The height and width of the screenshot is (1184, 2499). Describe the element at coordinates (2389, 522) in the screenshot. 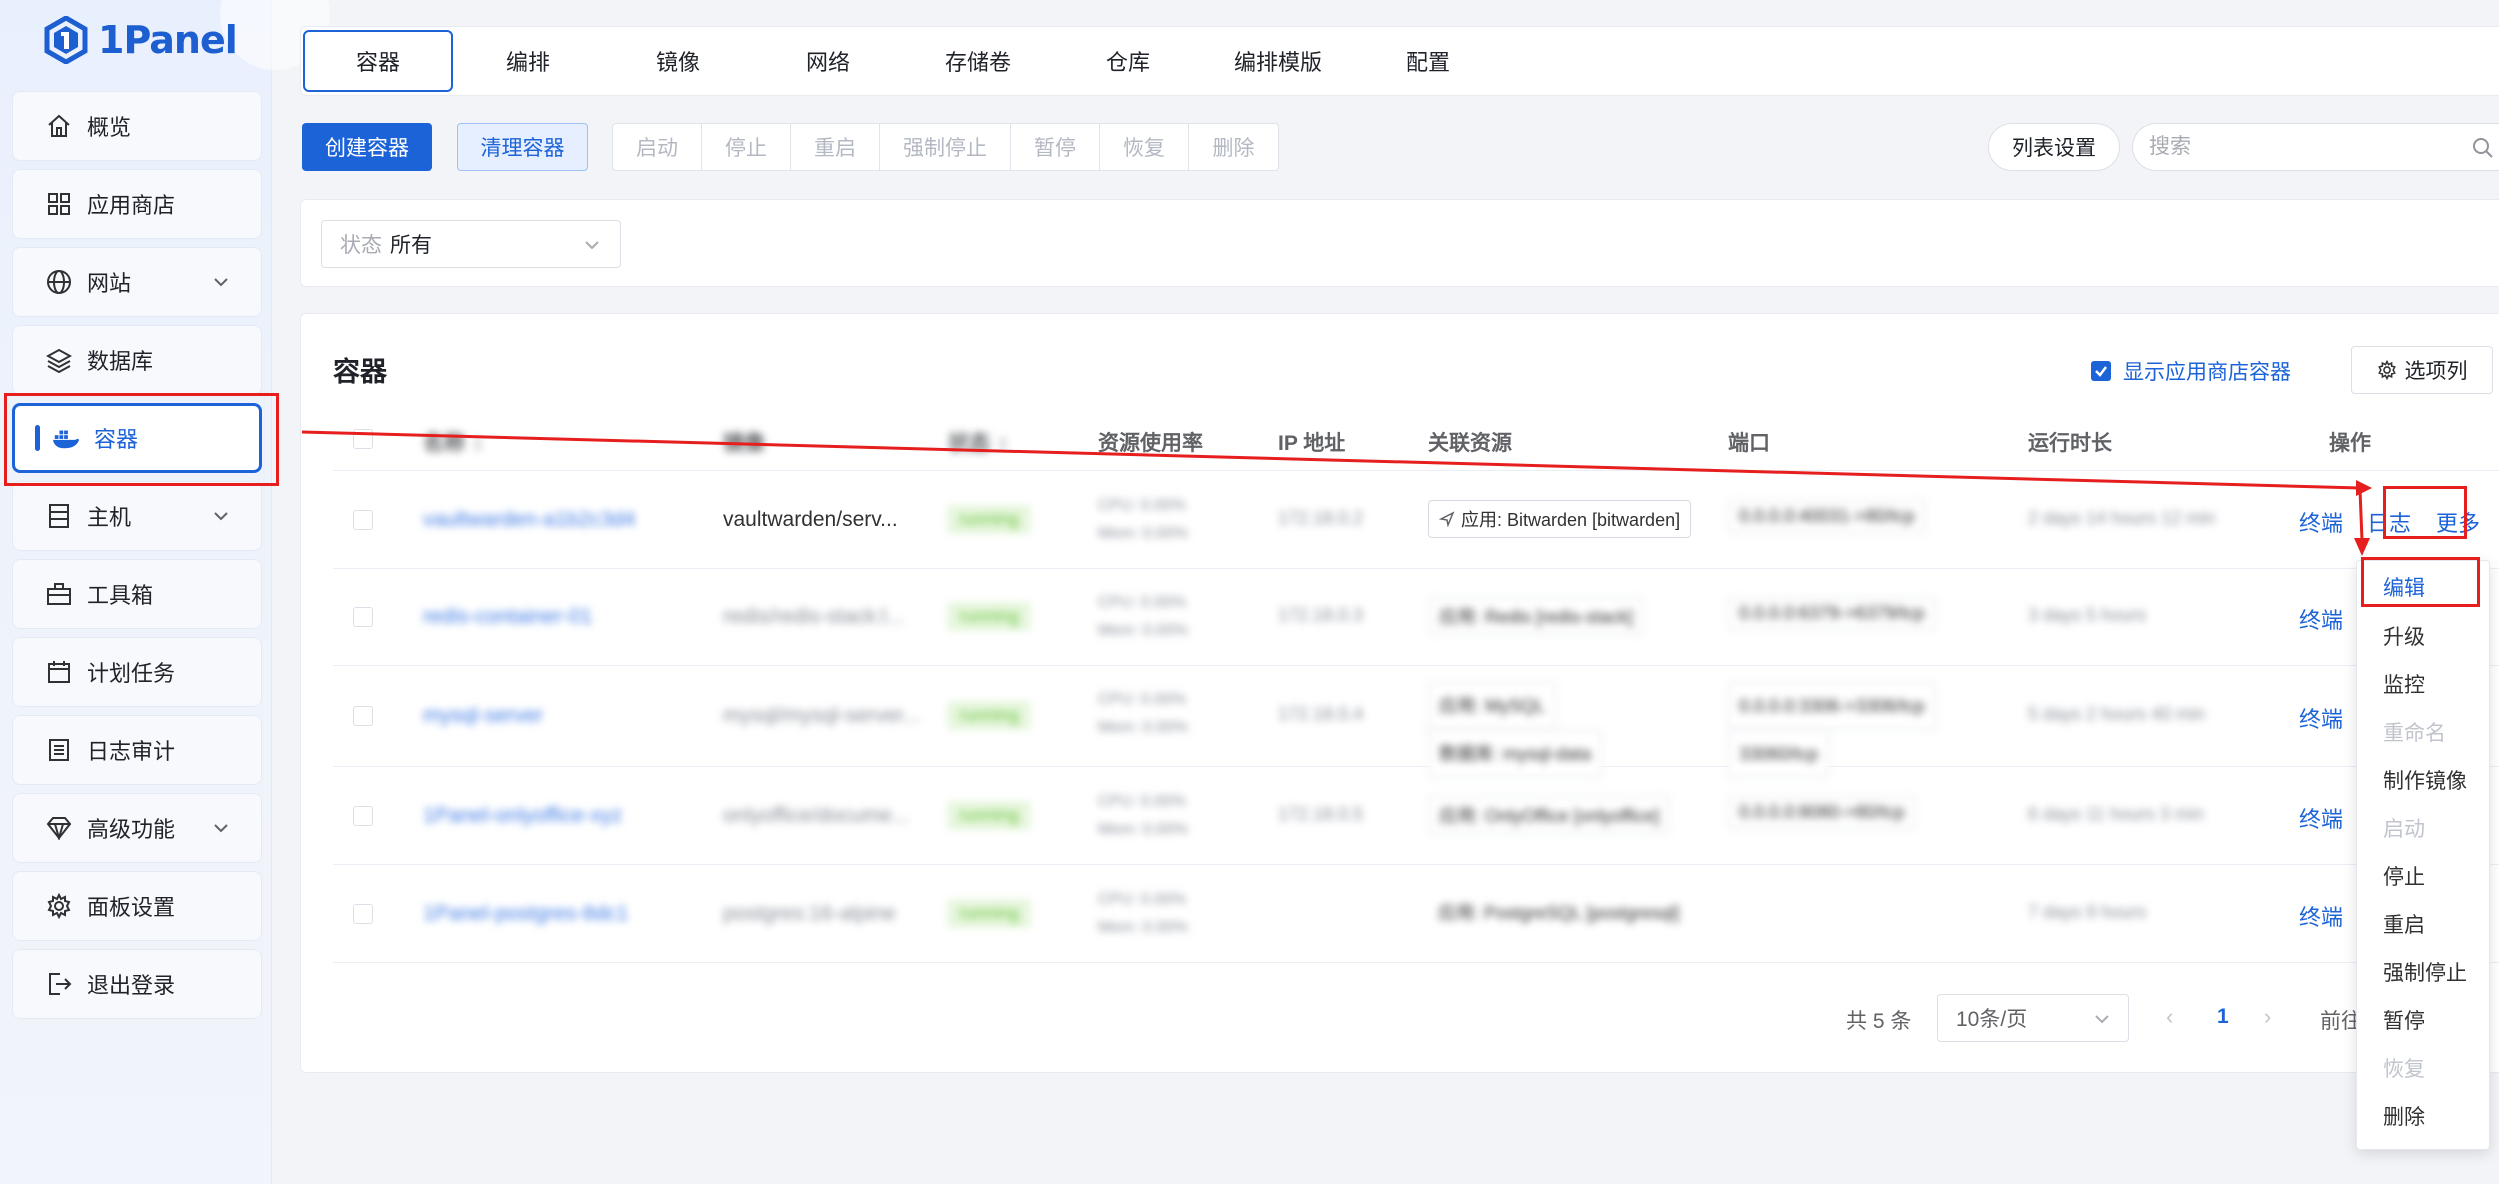

I see `logs-link: 日志` at that location.